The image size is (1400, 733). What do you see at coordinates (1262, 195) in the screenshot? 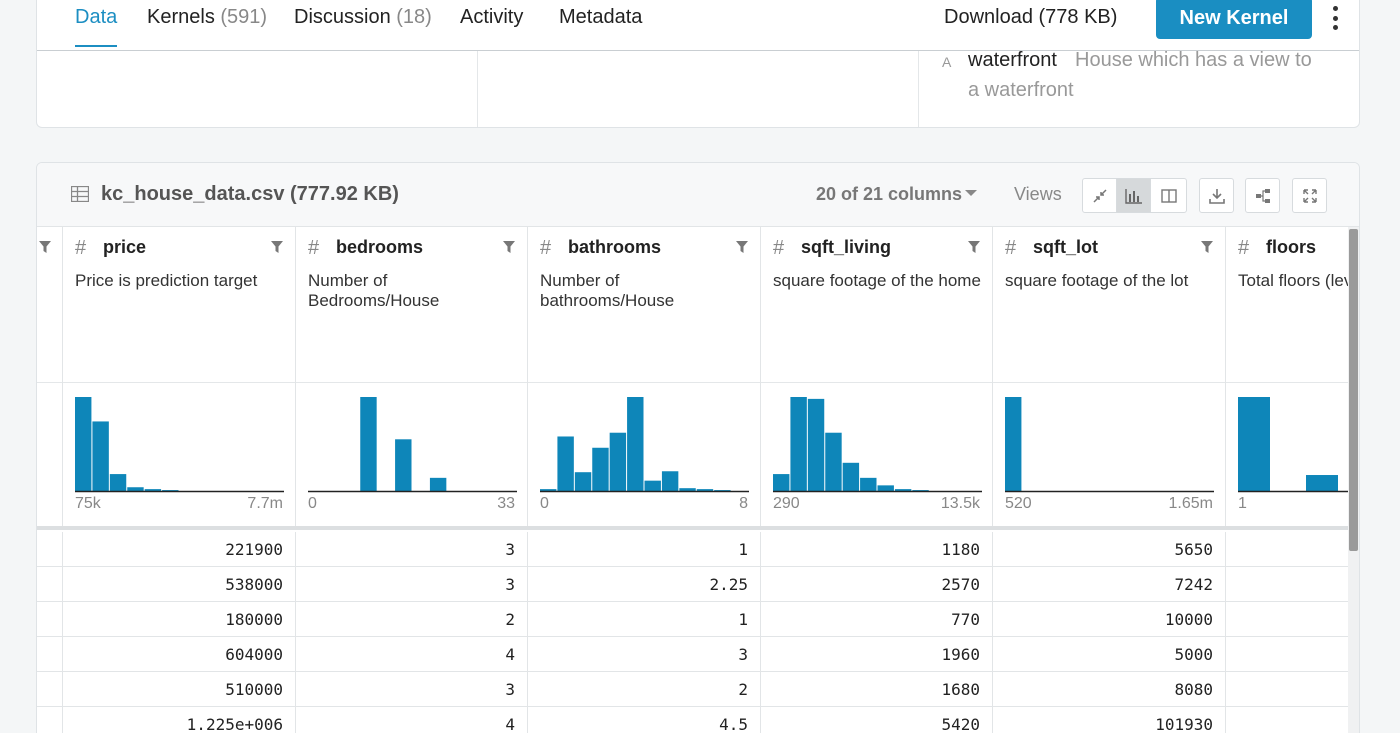
I see `tree-view-button` at bounding box center [1262, 195].